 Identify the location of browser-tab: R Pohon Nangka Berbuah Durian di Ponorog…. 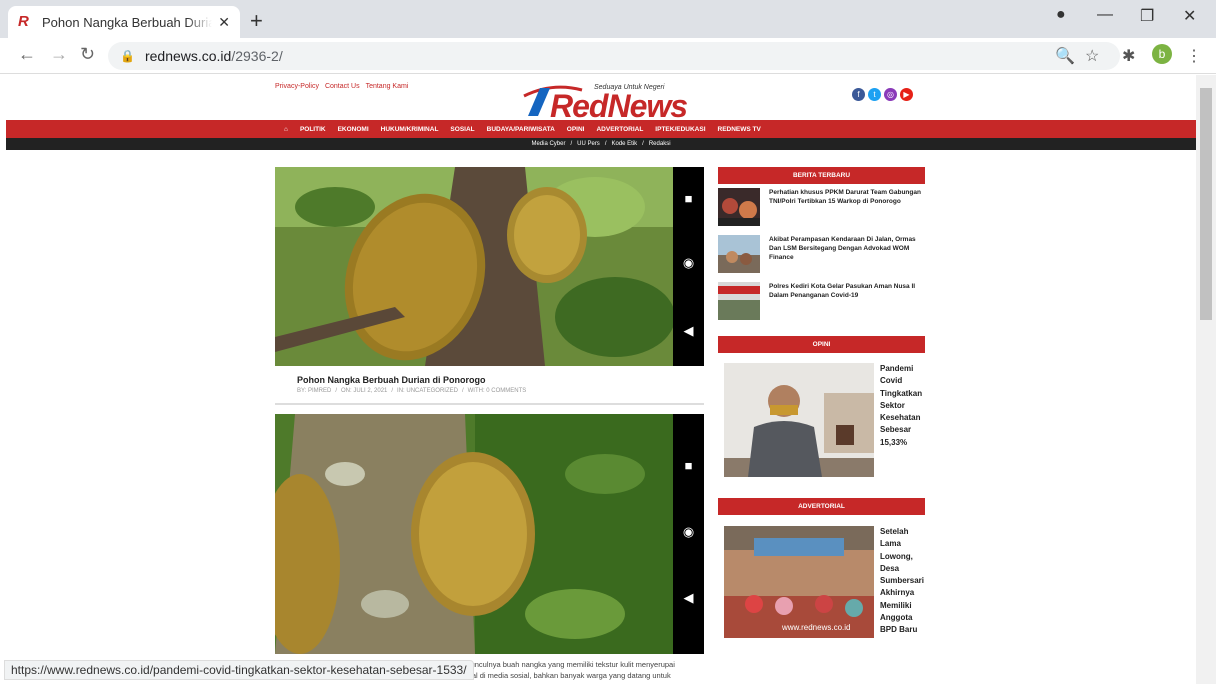
(124, 22).